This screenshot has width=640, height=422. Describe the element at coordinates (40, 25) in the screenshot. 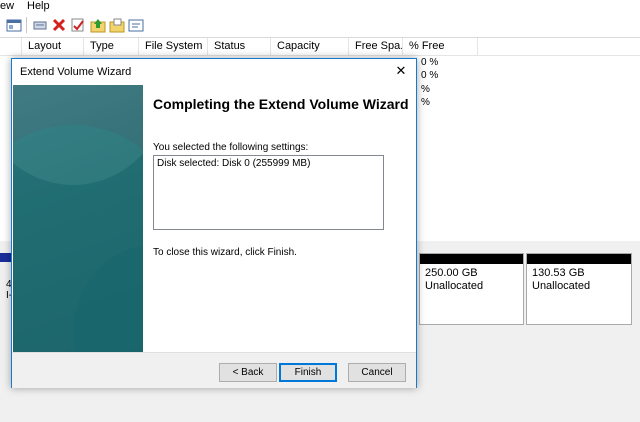

I see `properties-icon` at that location.